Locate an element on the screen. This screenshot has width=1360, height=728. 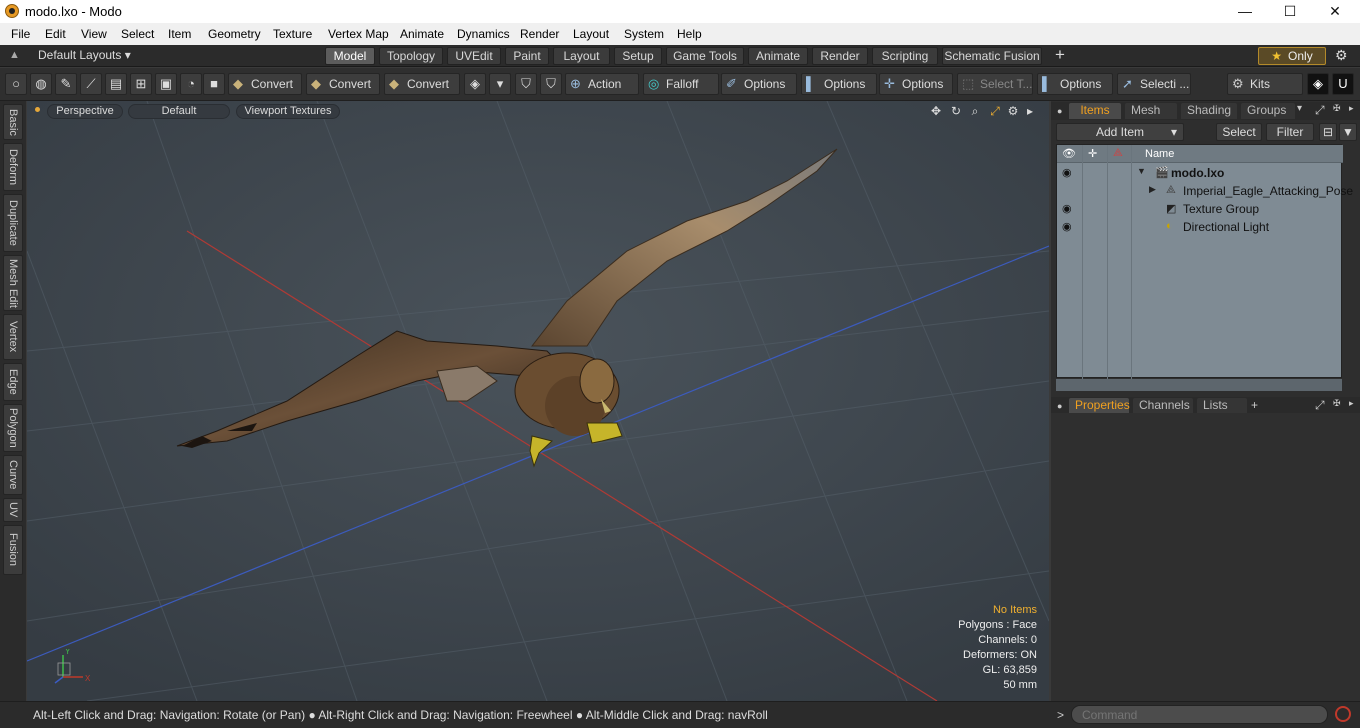
menu-select: Select is located at coordinates (137, 34).